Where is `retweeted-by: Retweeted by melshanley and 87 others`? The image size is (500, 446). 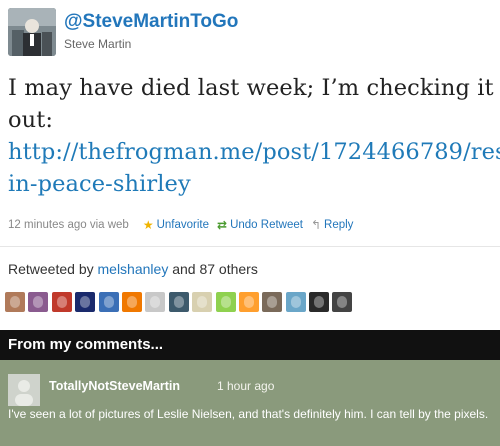
retweeted-by: Retweeted by melshanley and 87 others is located at coordinates (133, 269).